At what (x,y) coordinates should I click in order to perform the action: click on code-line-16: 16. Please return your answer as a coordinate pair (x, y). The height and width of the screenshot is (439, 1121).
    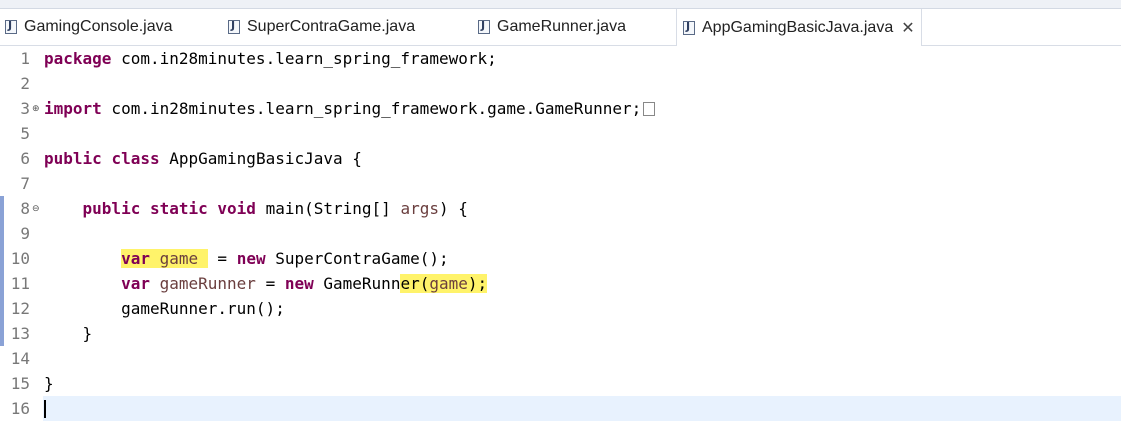
    Looking at the image, I should click on (560, 408).